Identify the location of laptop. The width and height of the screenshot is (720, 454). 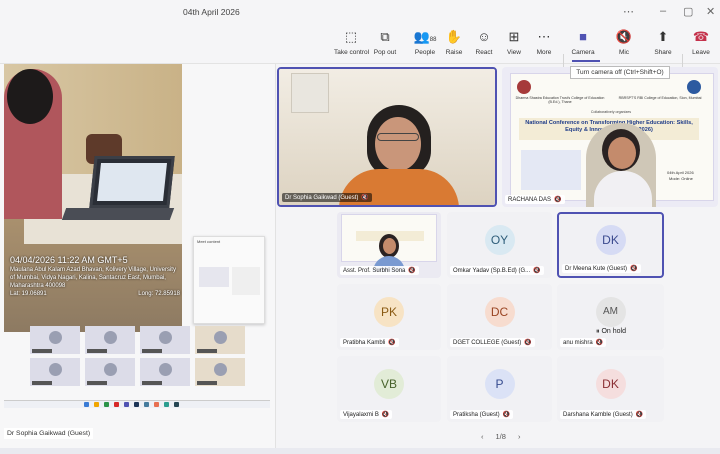
(132, 182).